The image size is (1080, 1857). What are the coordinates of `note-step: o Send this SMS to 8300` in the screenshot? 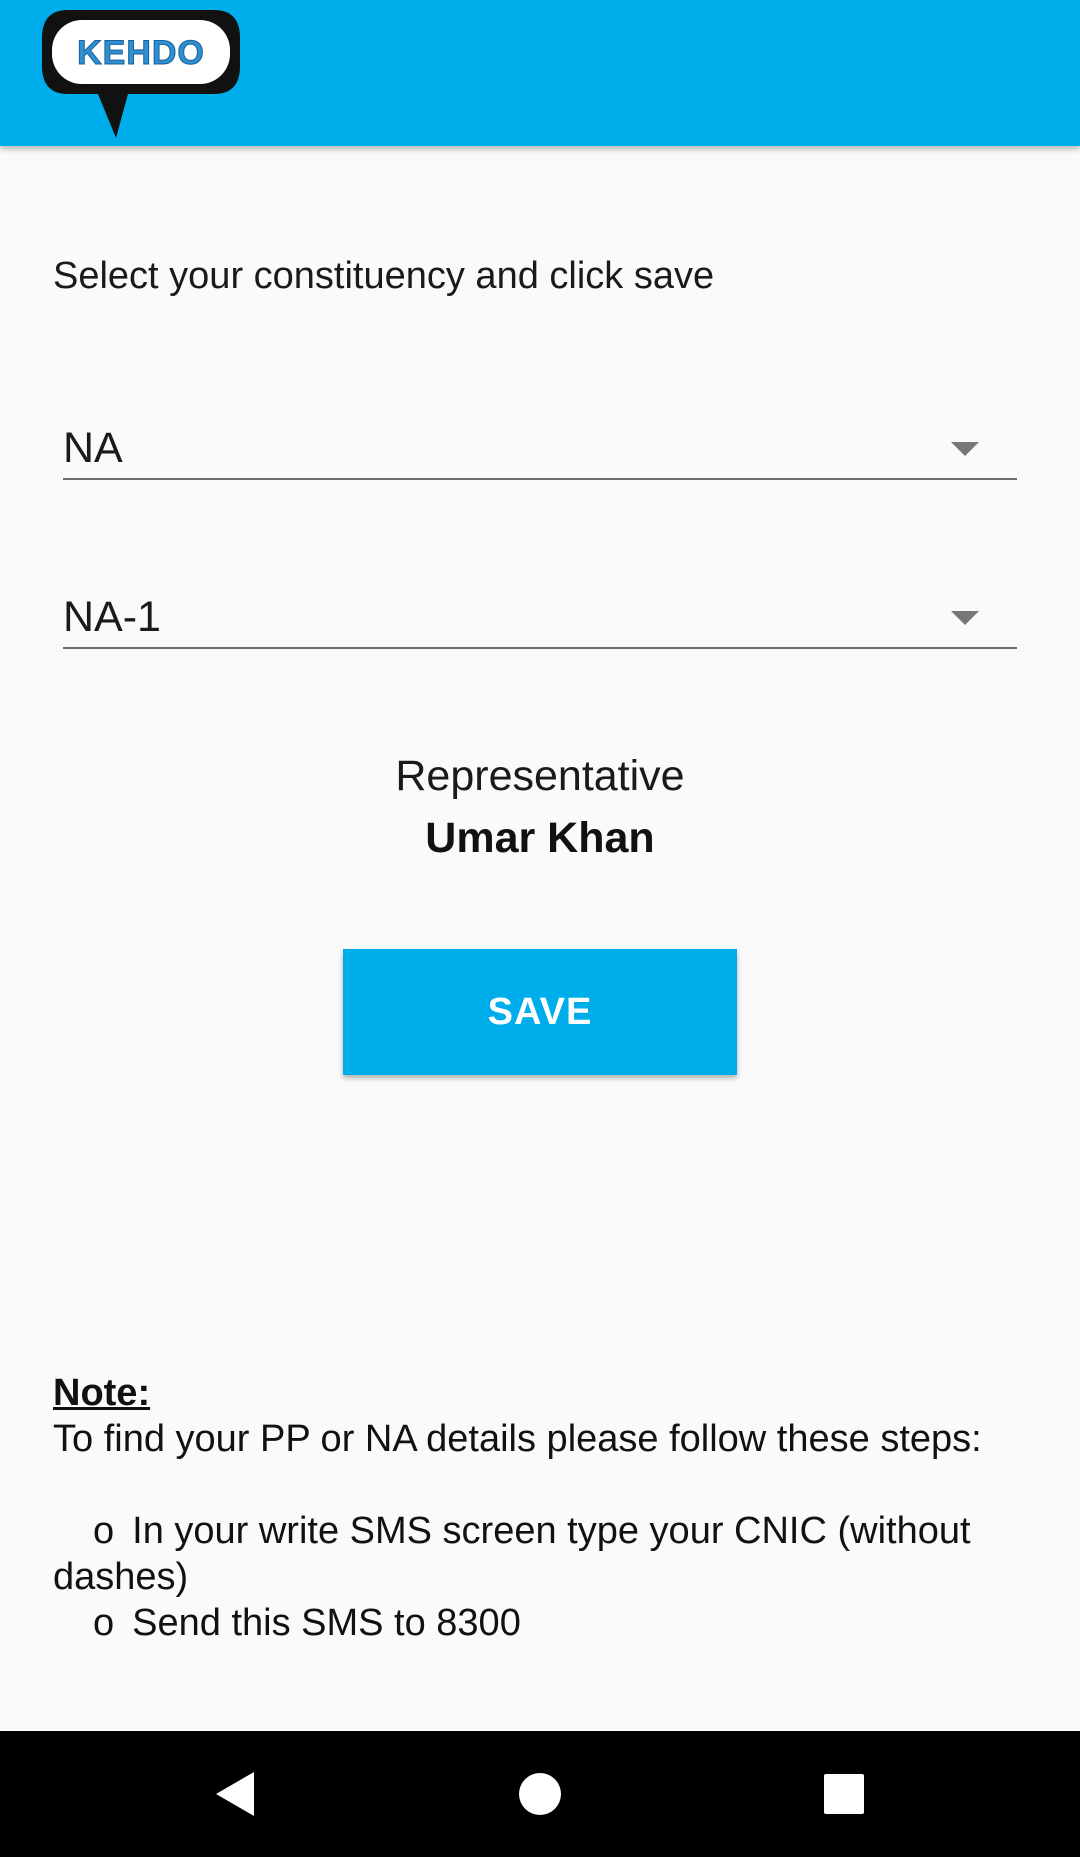 It's located at (548, 1623).